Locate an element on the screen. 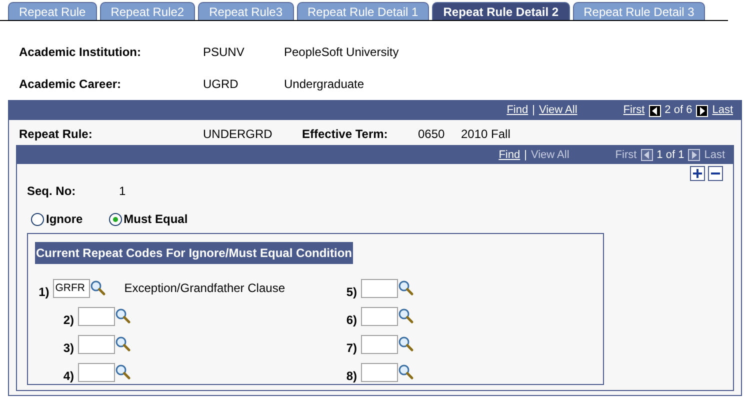  tab: Repeat Rule is located at coordinates (52, 11).